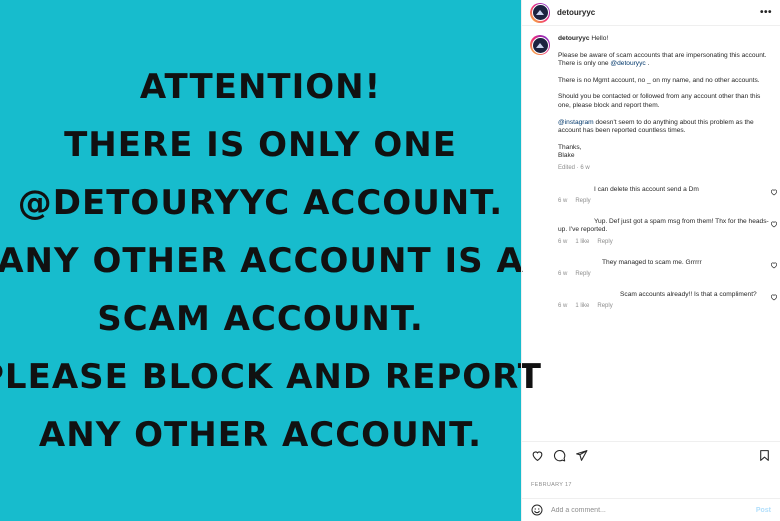 This screenshot has height=521, width=780. What do you see at coordinates (647, 64) in the screenshot?
I see `caption-text: .` at bounding box center [647, 64].